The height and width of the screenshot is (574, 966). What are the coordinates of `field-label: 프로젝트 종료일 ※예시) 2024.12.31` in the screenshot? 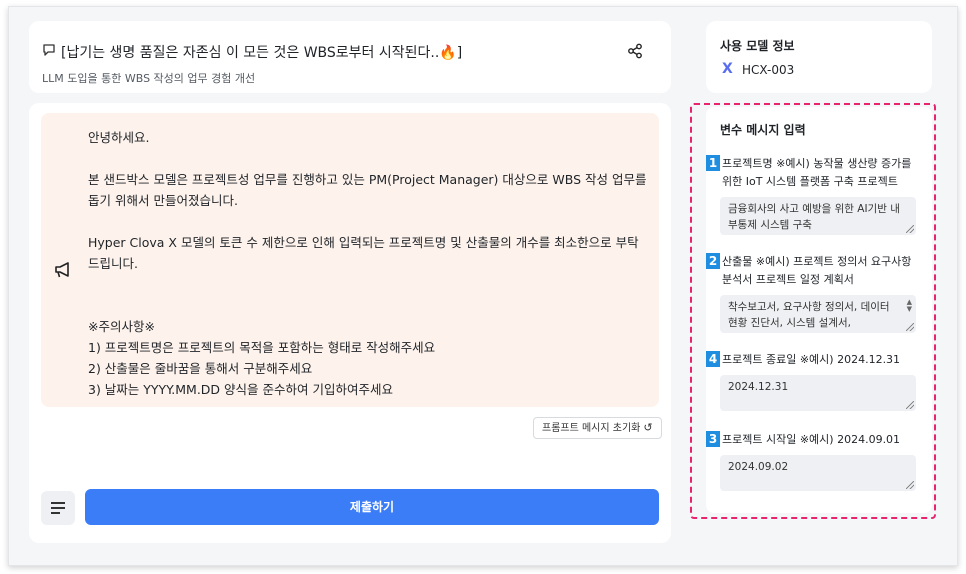 It's located at (811, 359).